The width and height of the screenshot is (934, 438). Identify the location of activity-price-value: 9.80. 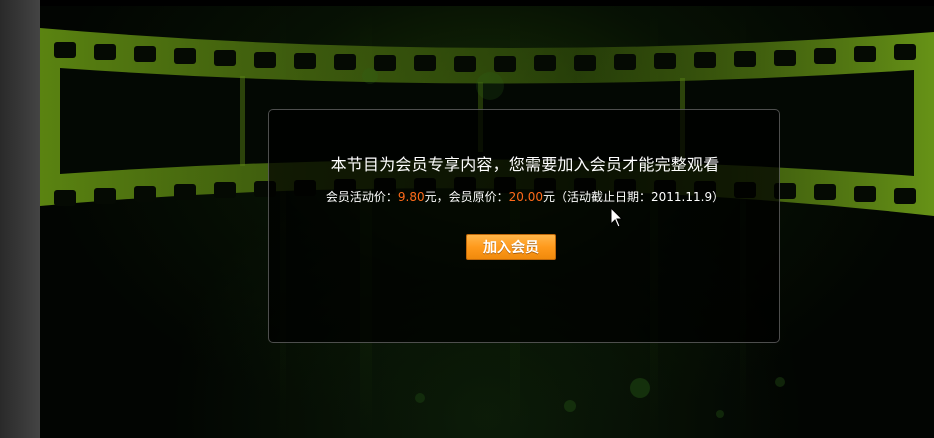
(411, 197).